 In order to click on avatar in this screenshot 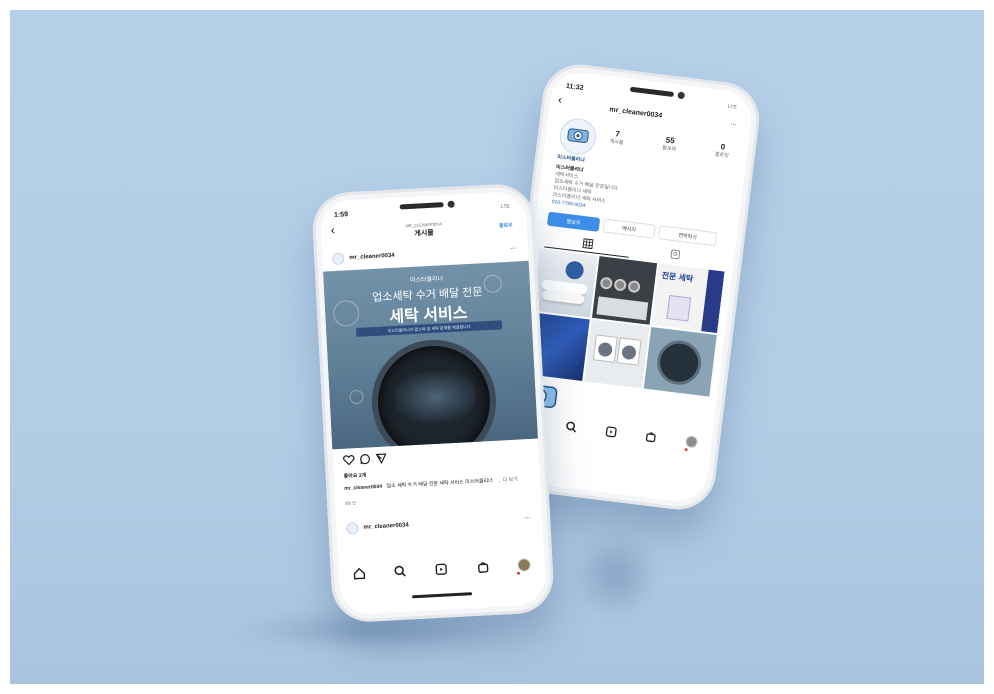, I will do `click(578, 136)`.